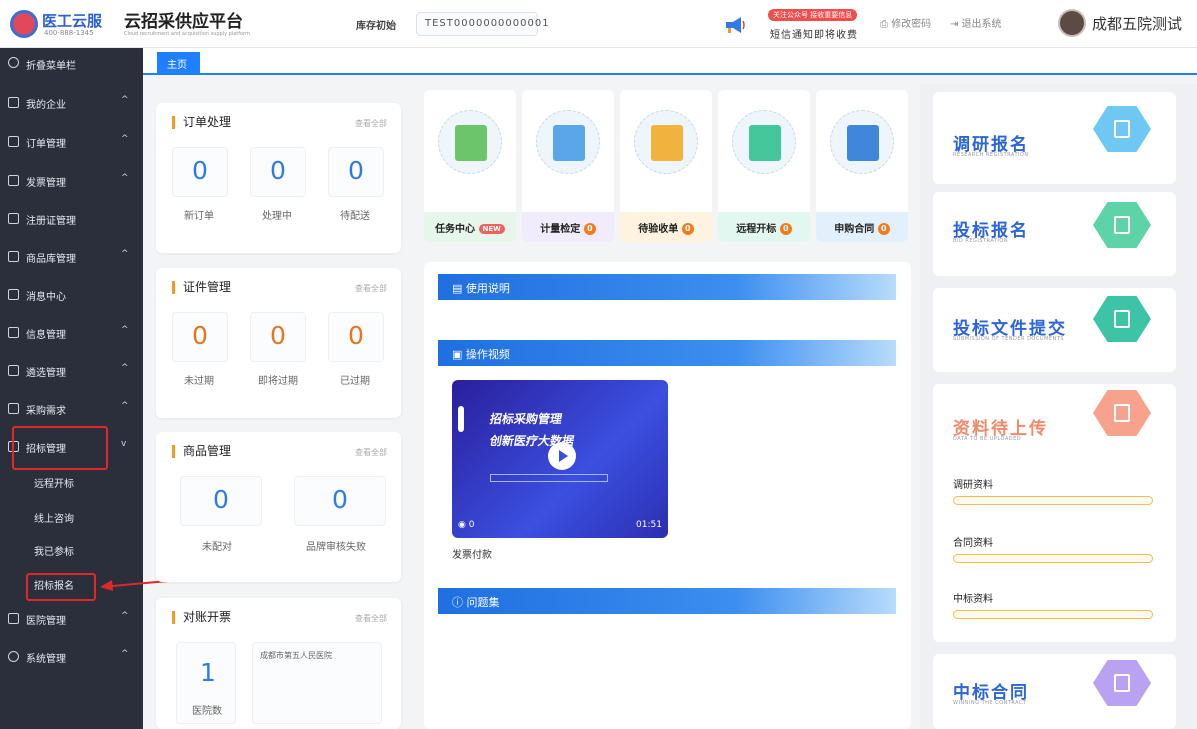  Describe the element at coordinates (1072, 23) in the screenshot. I see `user-avatar` at that location.